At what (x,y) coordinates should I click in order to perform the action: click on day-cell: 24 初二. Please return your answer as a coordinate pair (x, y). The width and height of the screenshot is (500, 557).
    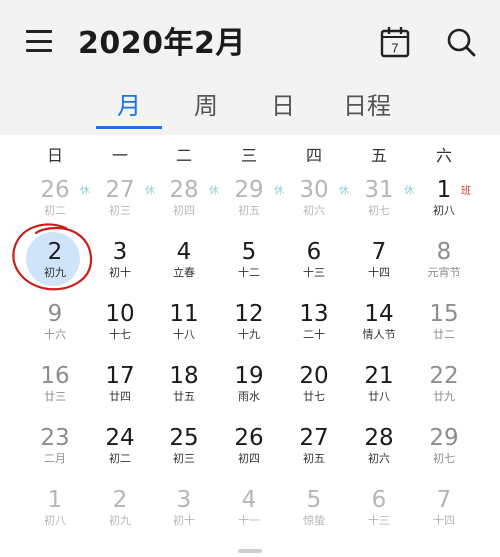
    Looking at the image, I should click on (120, 452).